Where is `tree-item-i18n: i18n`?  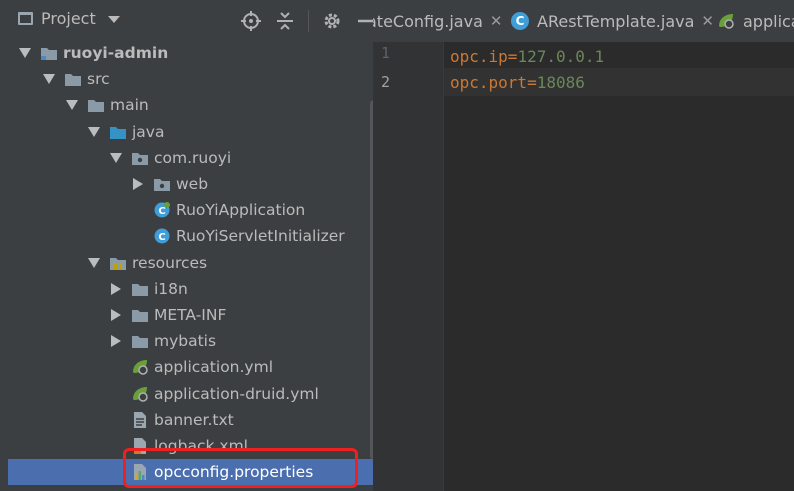 tree-item-i18n: i18n is located at coordinates (190, 289).